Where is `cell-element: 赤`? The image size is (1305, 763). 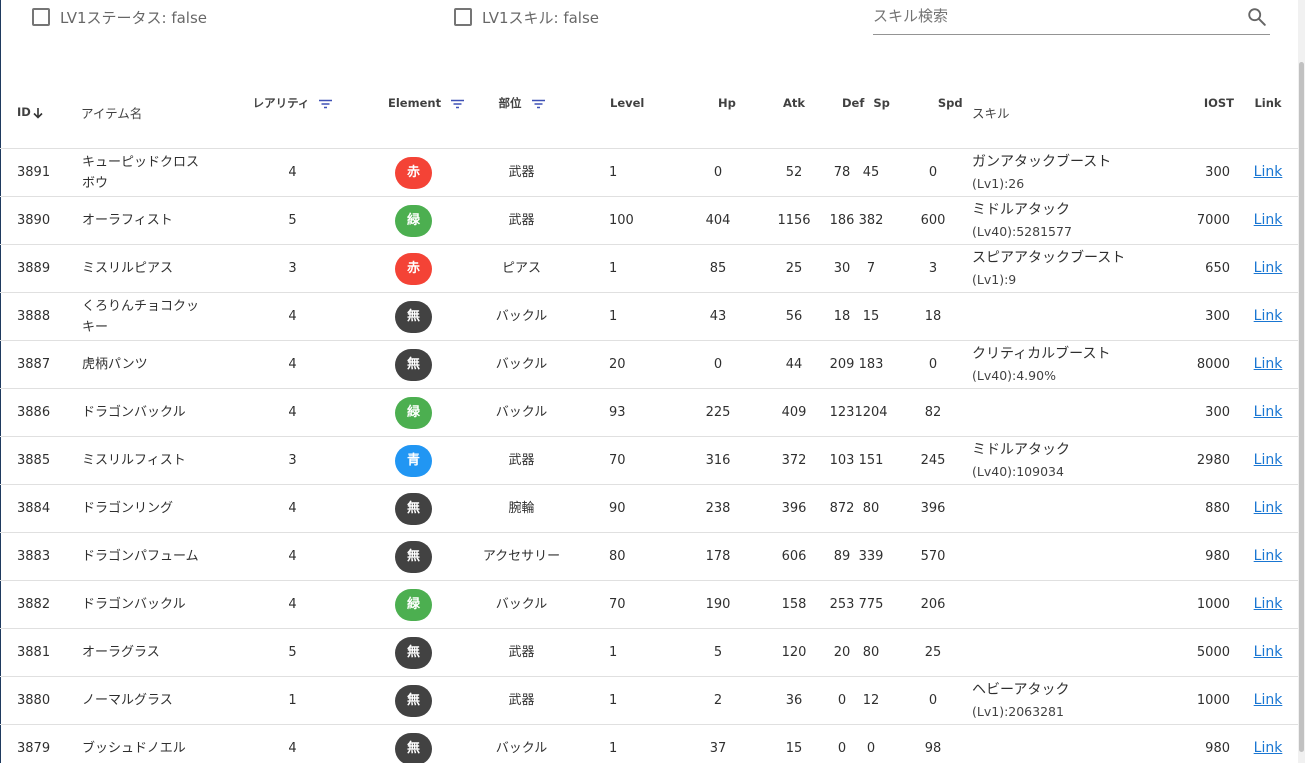
cell-element: 赤 is located at coordinates (413, 268).